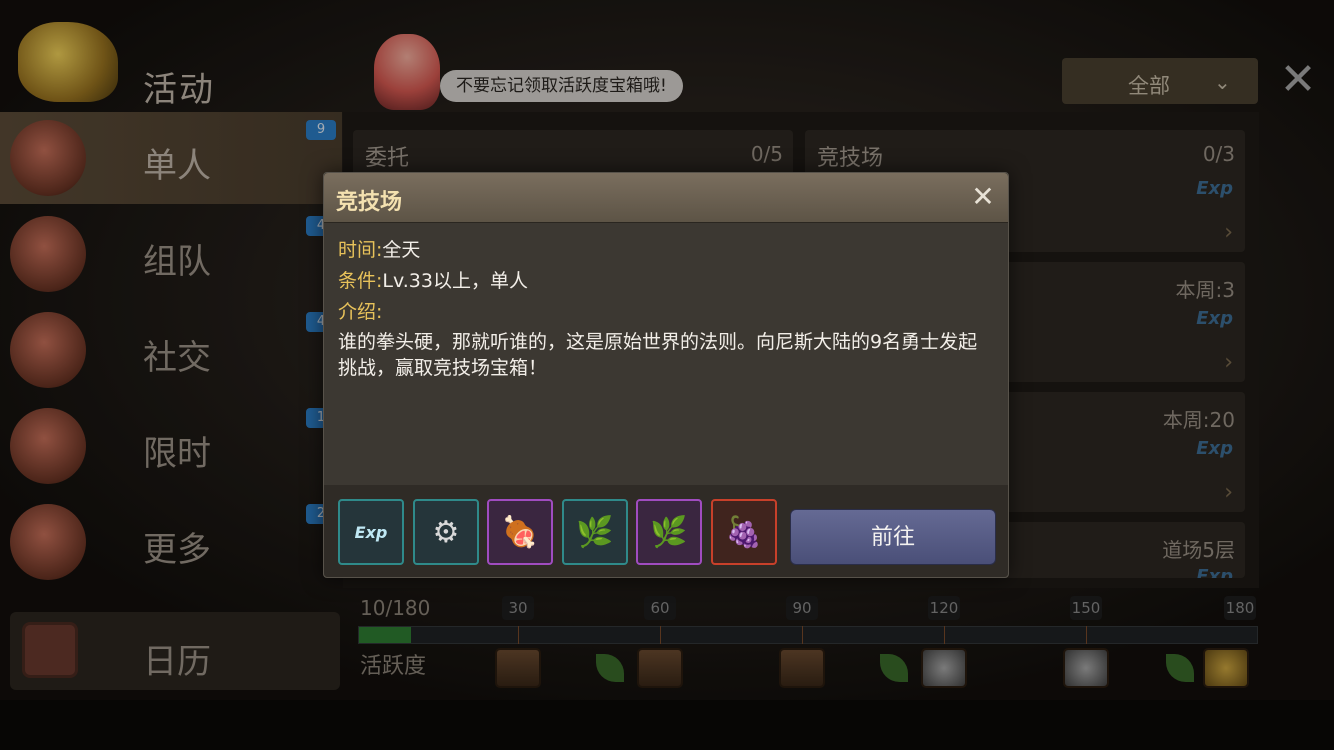 This screenshot has height=750, width=1334. Describe the element at coordinates (369, 202) in the screenshot. I see `dialog-title: 竞技场` at that location.